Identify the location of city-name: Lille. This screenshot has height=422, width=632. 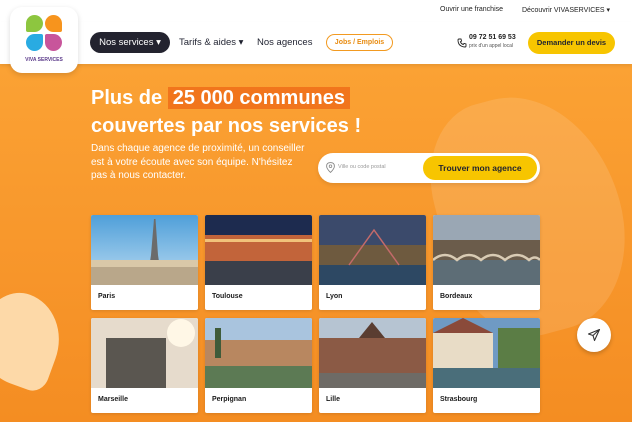
(333, 399).